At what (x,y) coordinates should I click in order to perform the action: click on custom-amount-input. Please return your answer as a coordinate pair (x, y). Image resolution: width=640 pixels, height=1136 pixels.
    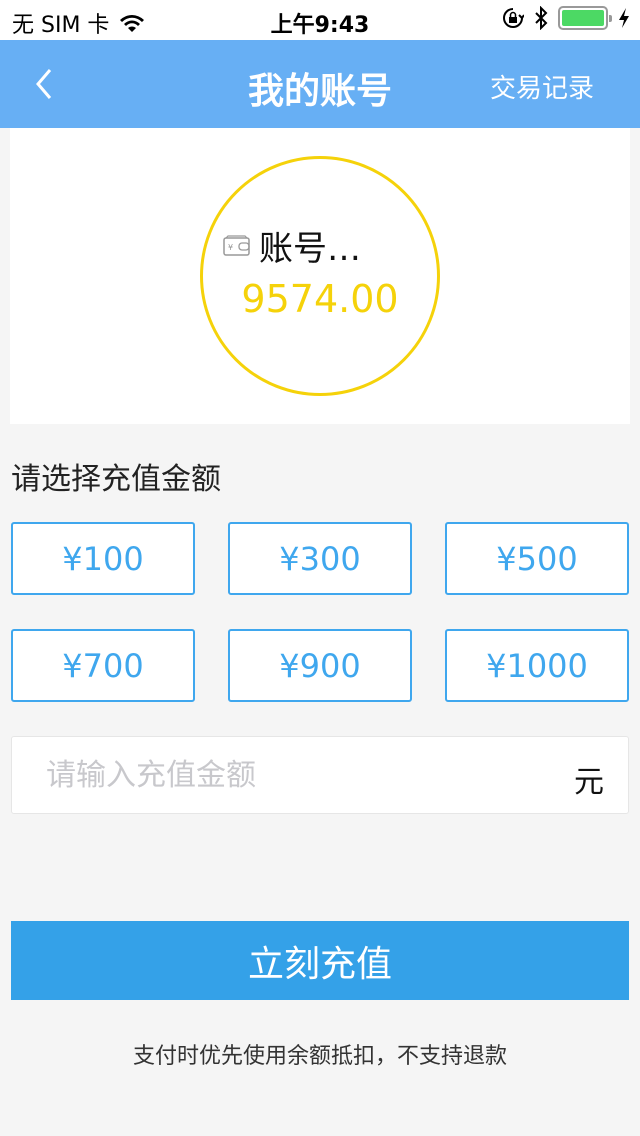
    Looking at the image, I should click on (296, 775).